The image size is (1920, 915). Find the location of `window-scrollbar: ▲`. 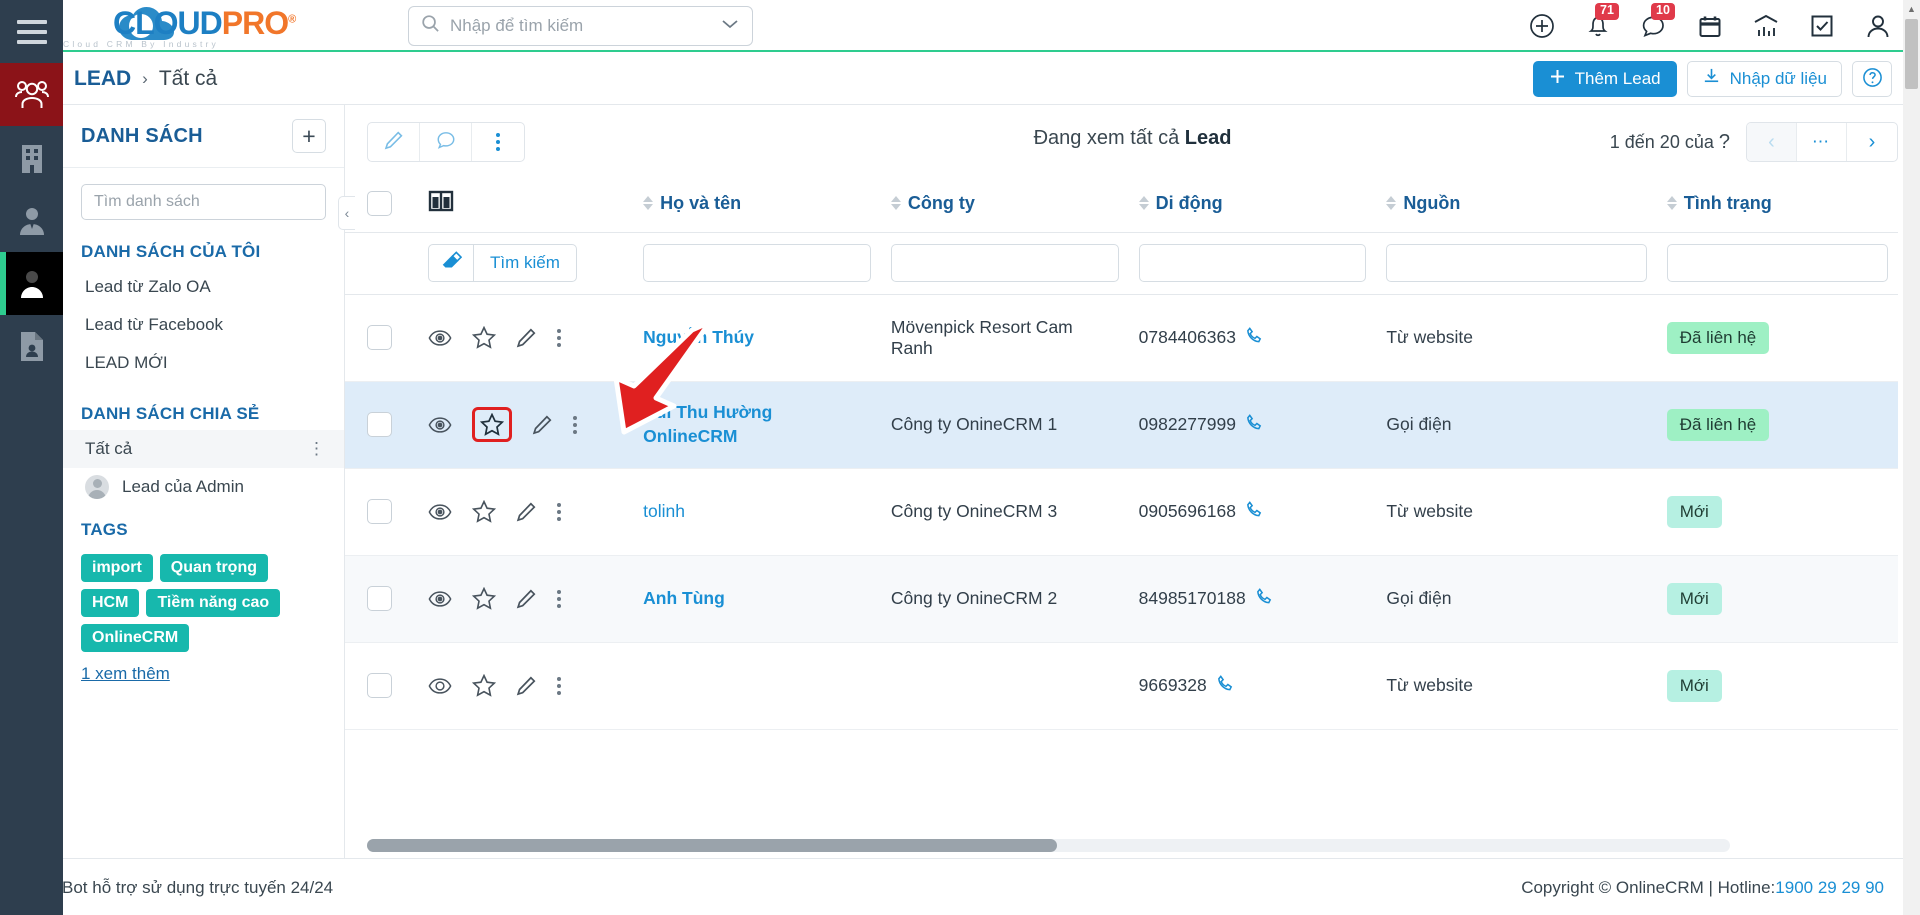

window-scrollbar: ▲ is located at coordinates (1911, 457).